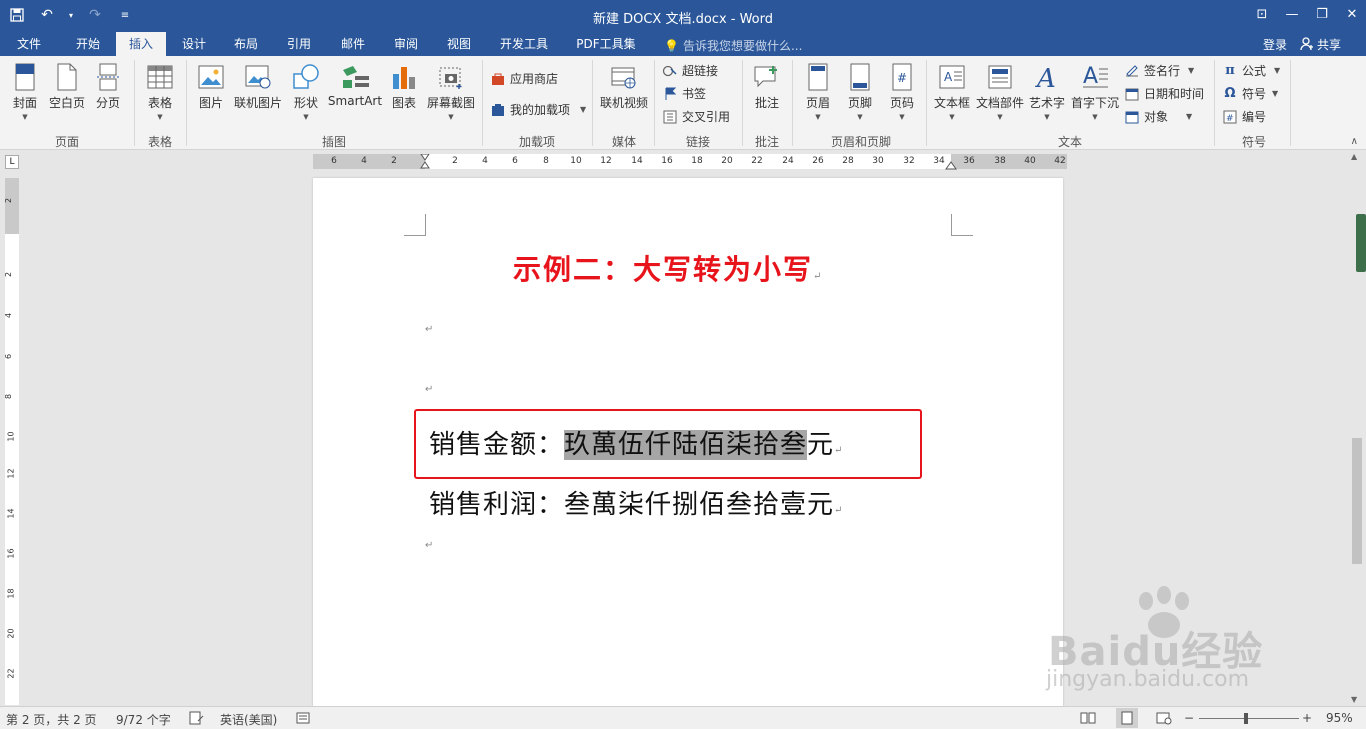 The height and width of the screenshot is (729, 1366). Describe the element at coordinates (66, 142) in the screenshot. I see `group-pages-label: 页面` at that location.